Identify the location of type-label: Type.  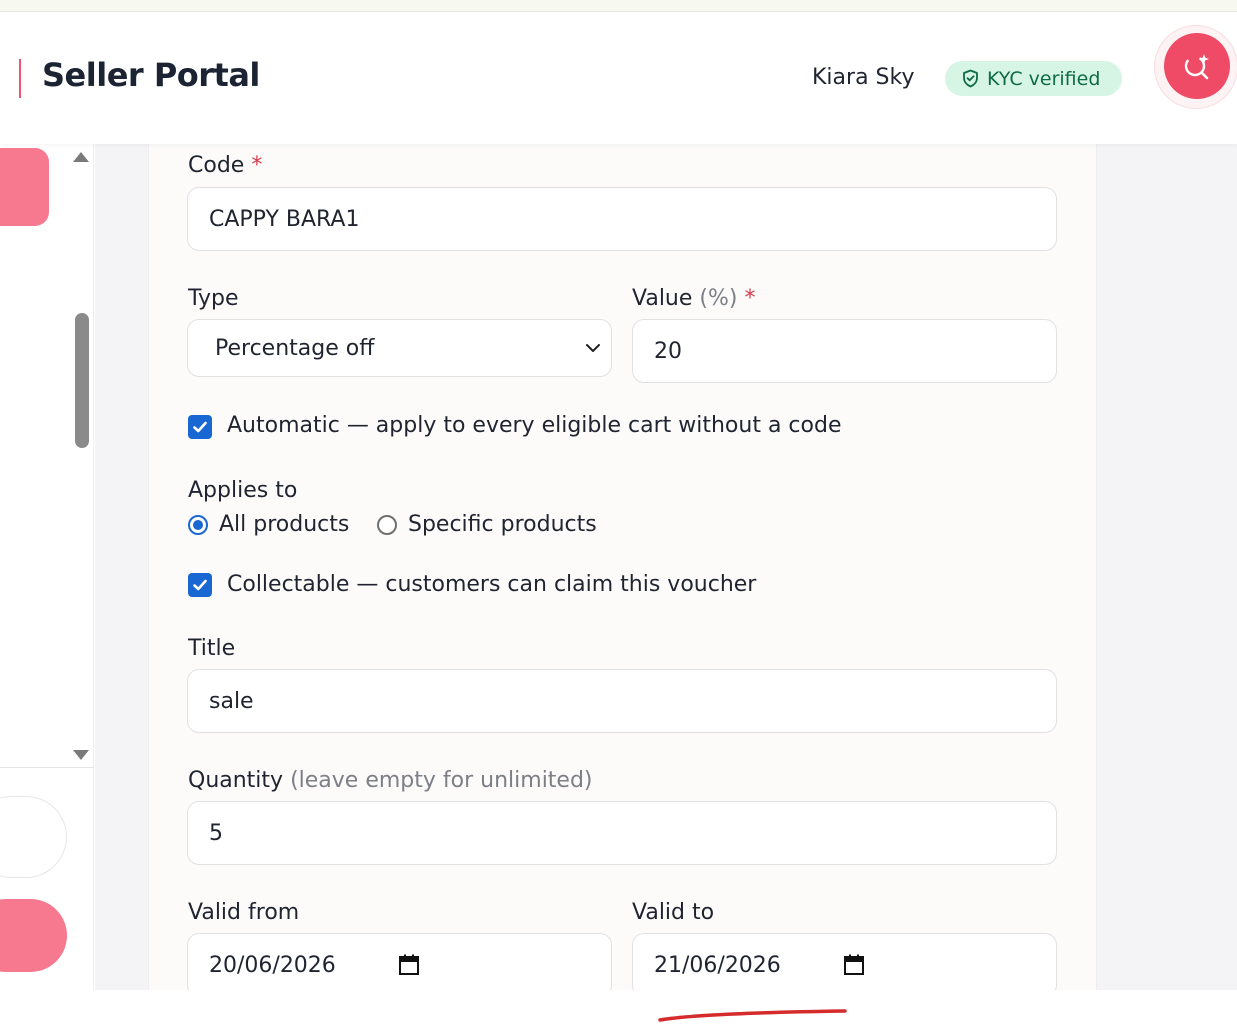
(213, 298).